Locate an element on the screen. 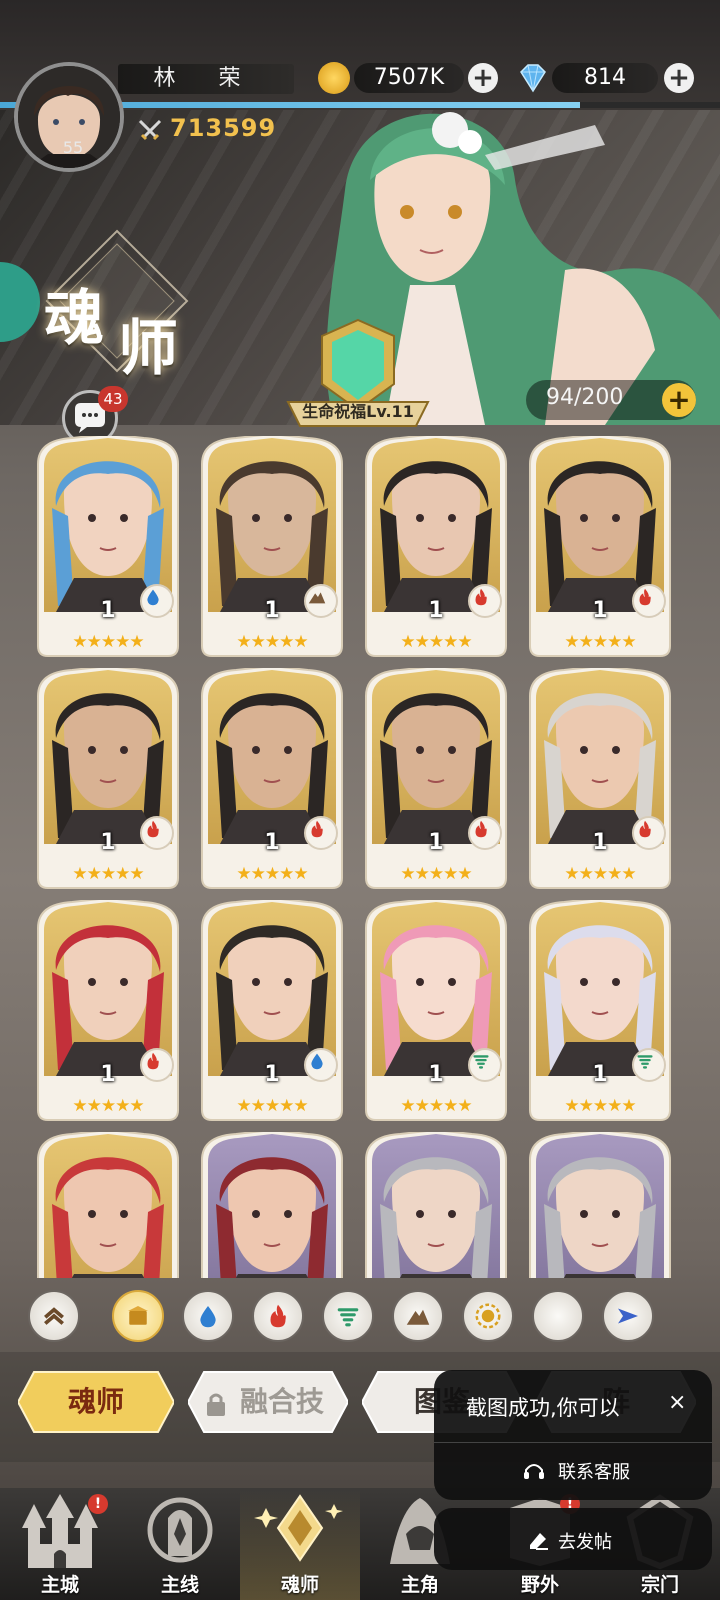  fire-filter-icon is located at coordinates (278, 1316).